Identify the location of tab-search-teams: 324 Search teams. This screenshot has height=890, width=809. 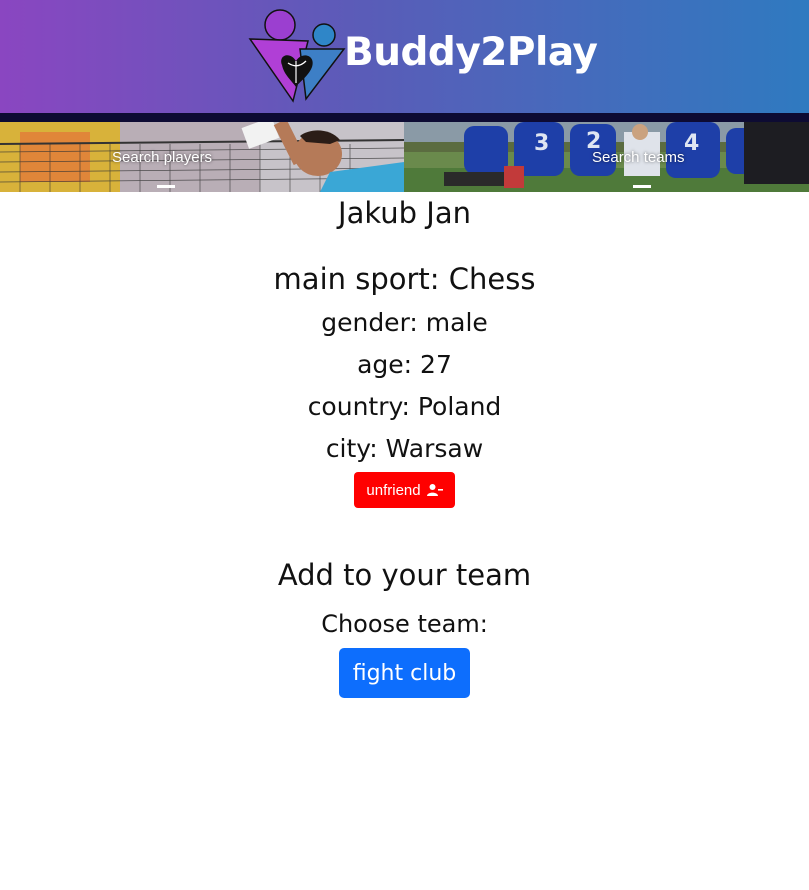
(606, 157).